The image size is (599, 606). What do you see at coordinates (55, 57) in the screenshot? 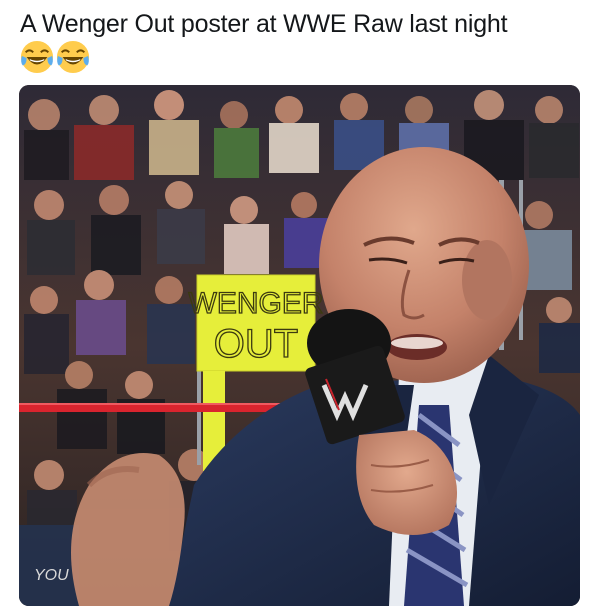
I see `emoji-row` at bounding box center [55, 57].